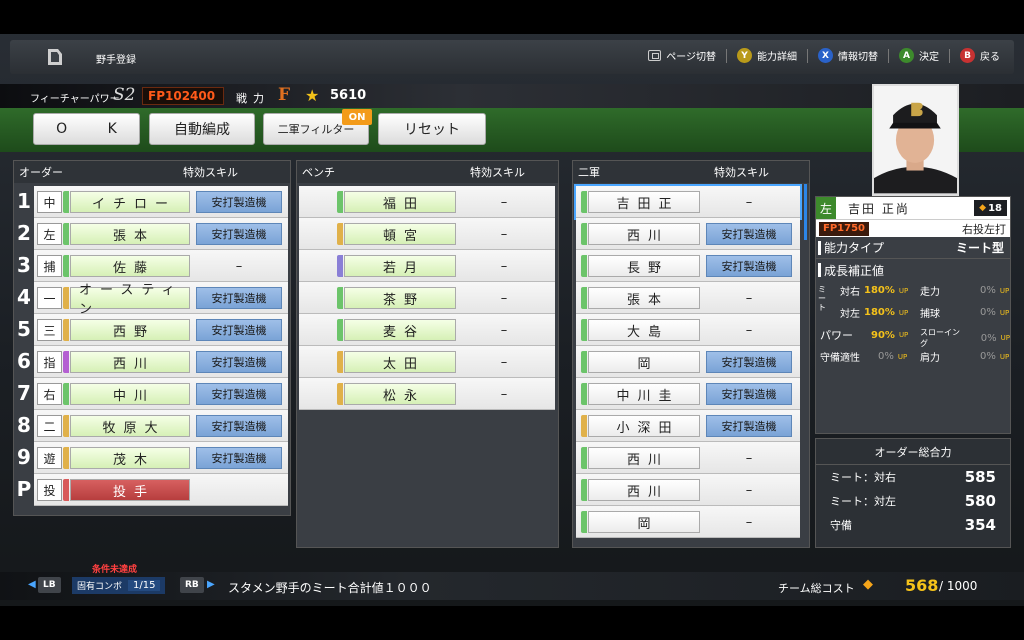  What do you see at coordinates (24, 393) in the screenshot?
I see `batting-order-number: 7` at bounding box center [24, 393].